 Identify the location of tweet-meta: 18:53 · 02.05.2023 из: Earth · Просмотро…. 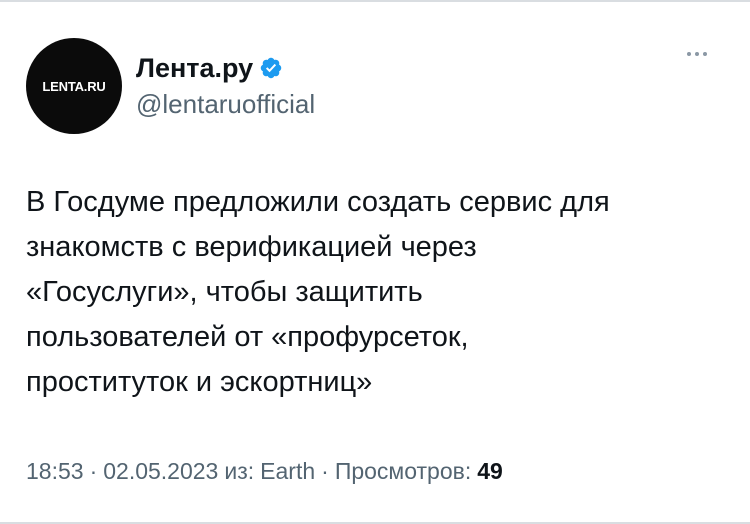
(264, 471).